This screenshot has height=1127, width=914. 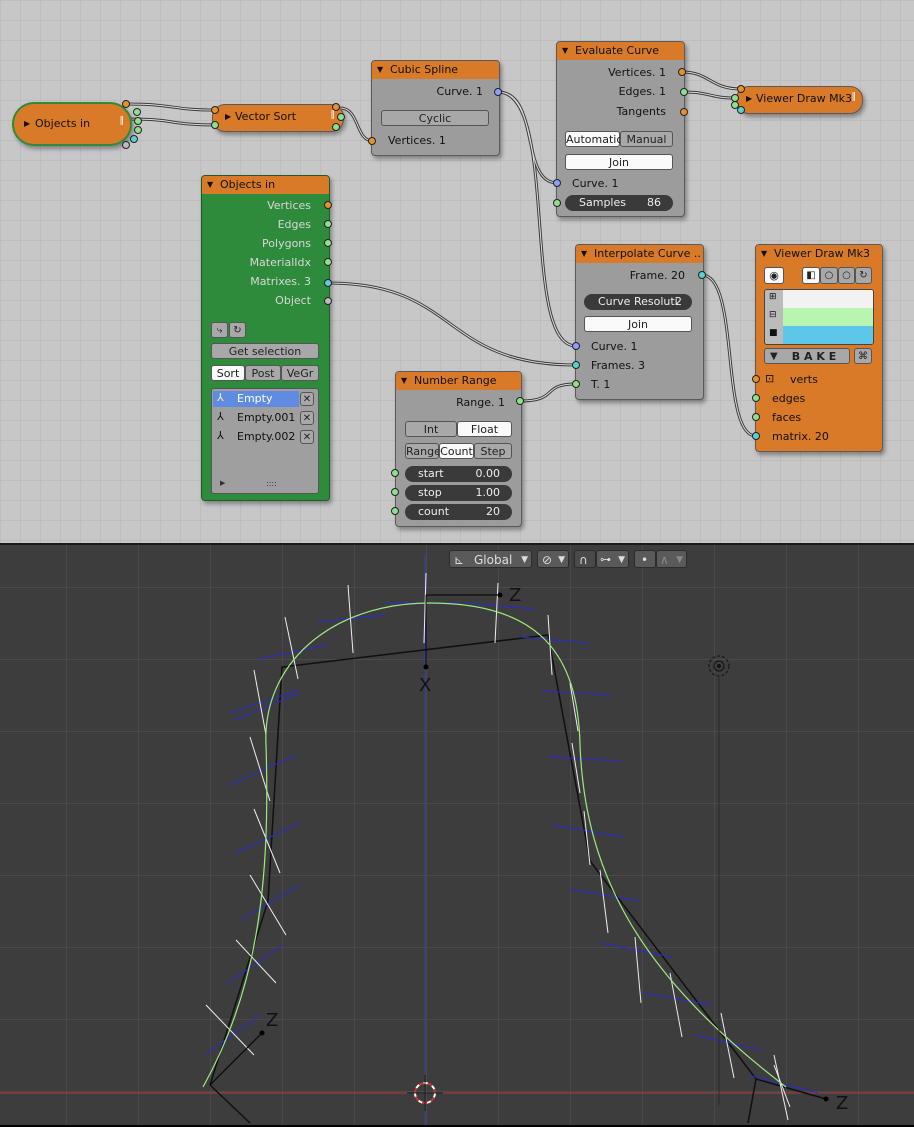 I want to click on mode-automatic-button: Automatic, so click(x=593, y=139).